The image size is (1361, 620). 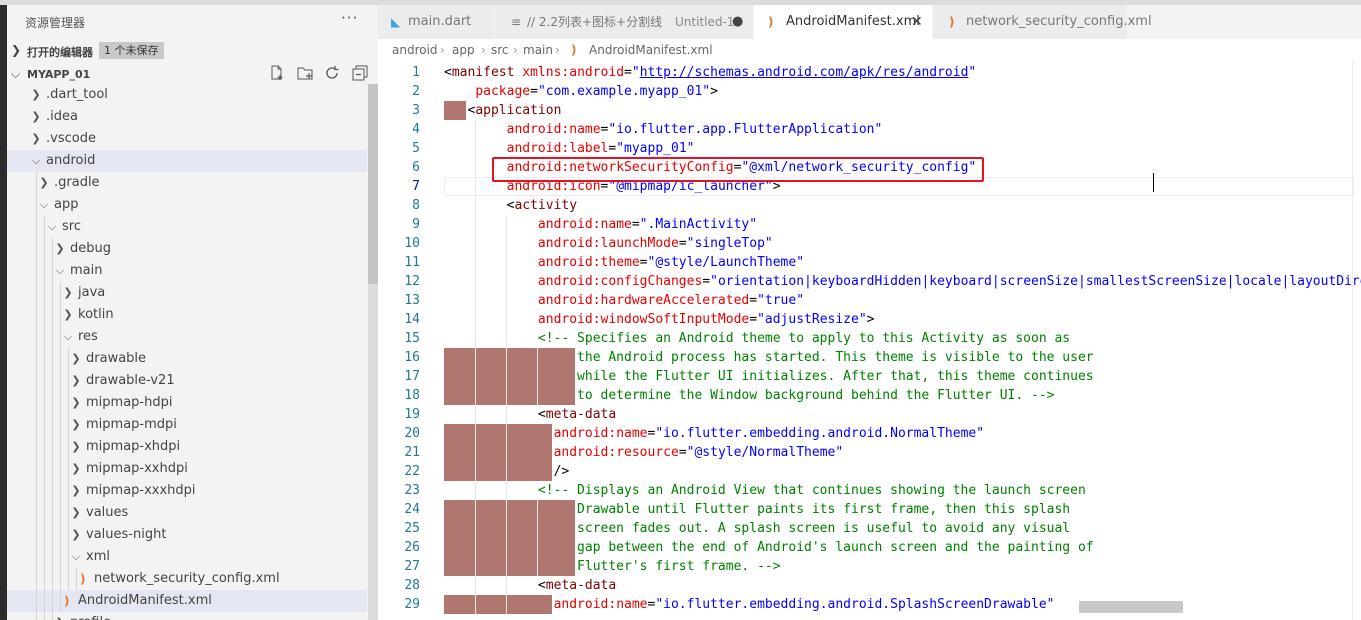 I want to click on code-line: 19 <meta-data, so click(x=869, y=414).